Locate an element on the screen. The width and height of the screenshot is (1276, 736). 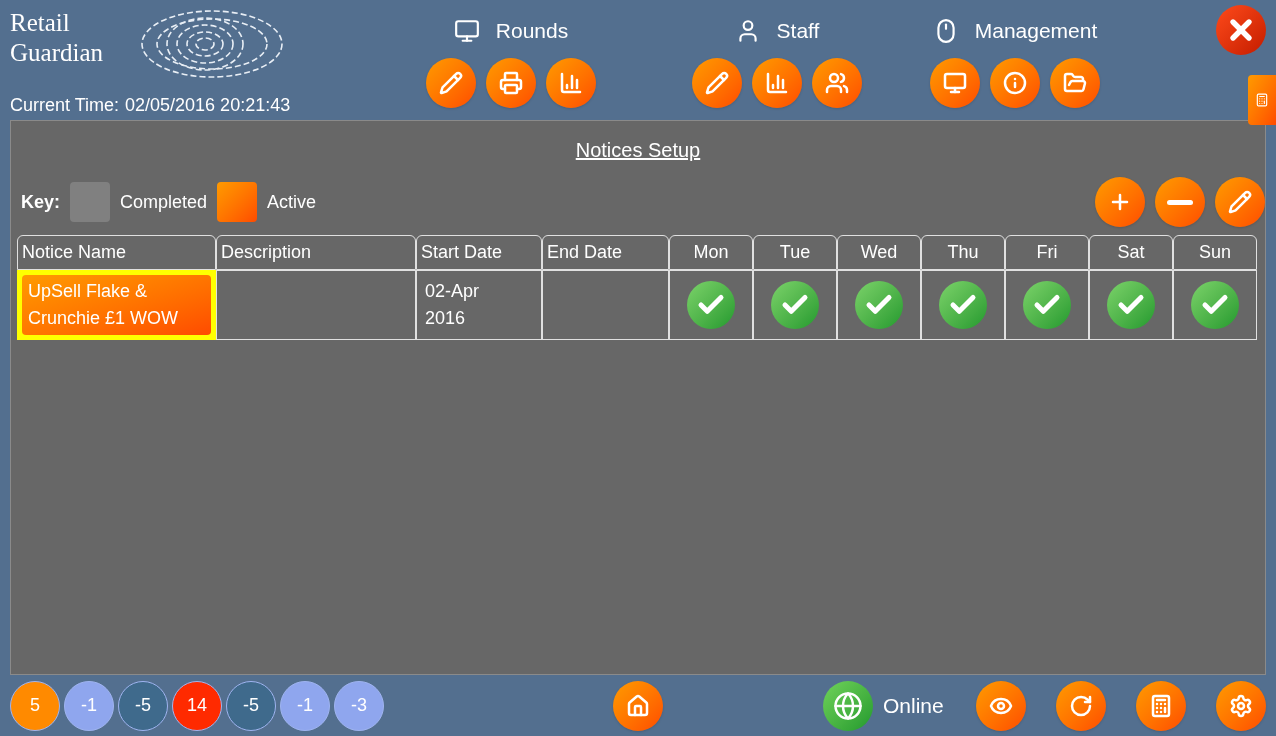
settings-icon is located at coordinates (1241, 705).